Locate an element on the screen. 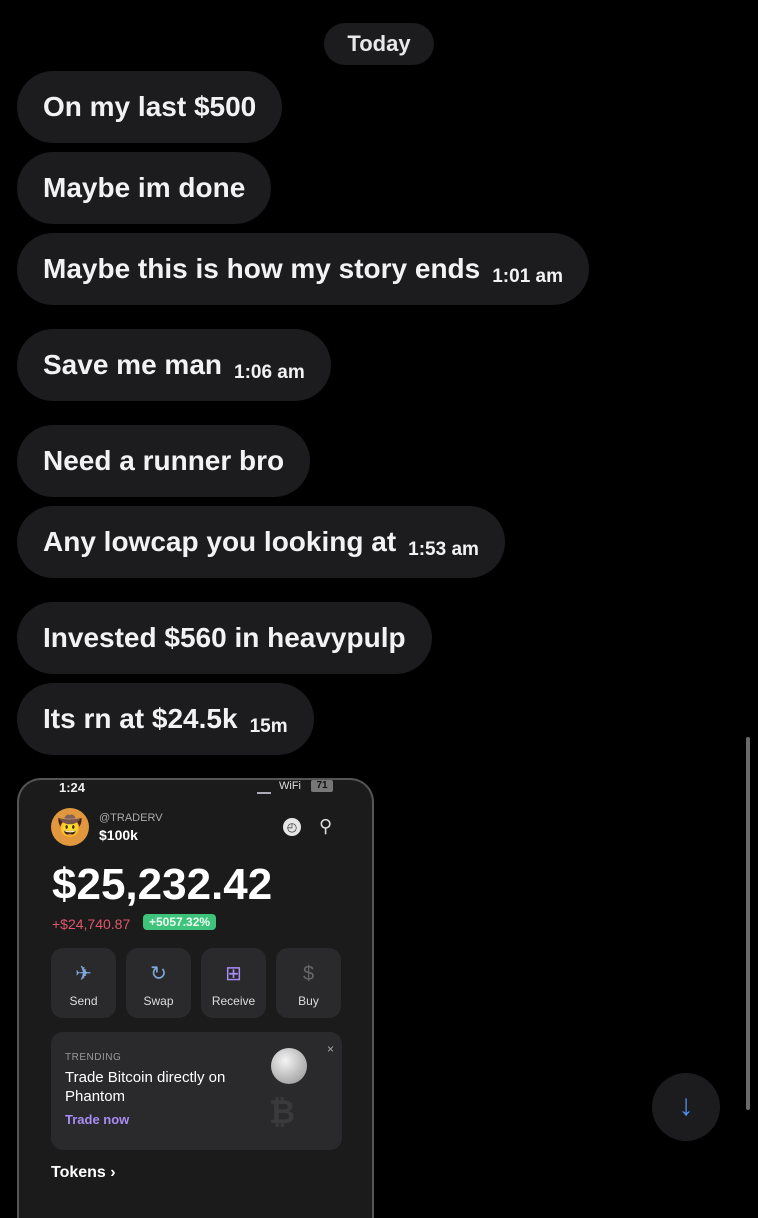  trade-now-link: Trade now is located at coordinates (97, 1119).